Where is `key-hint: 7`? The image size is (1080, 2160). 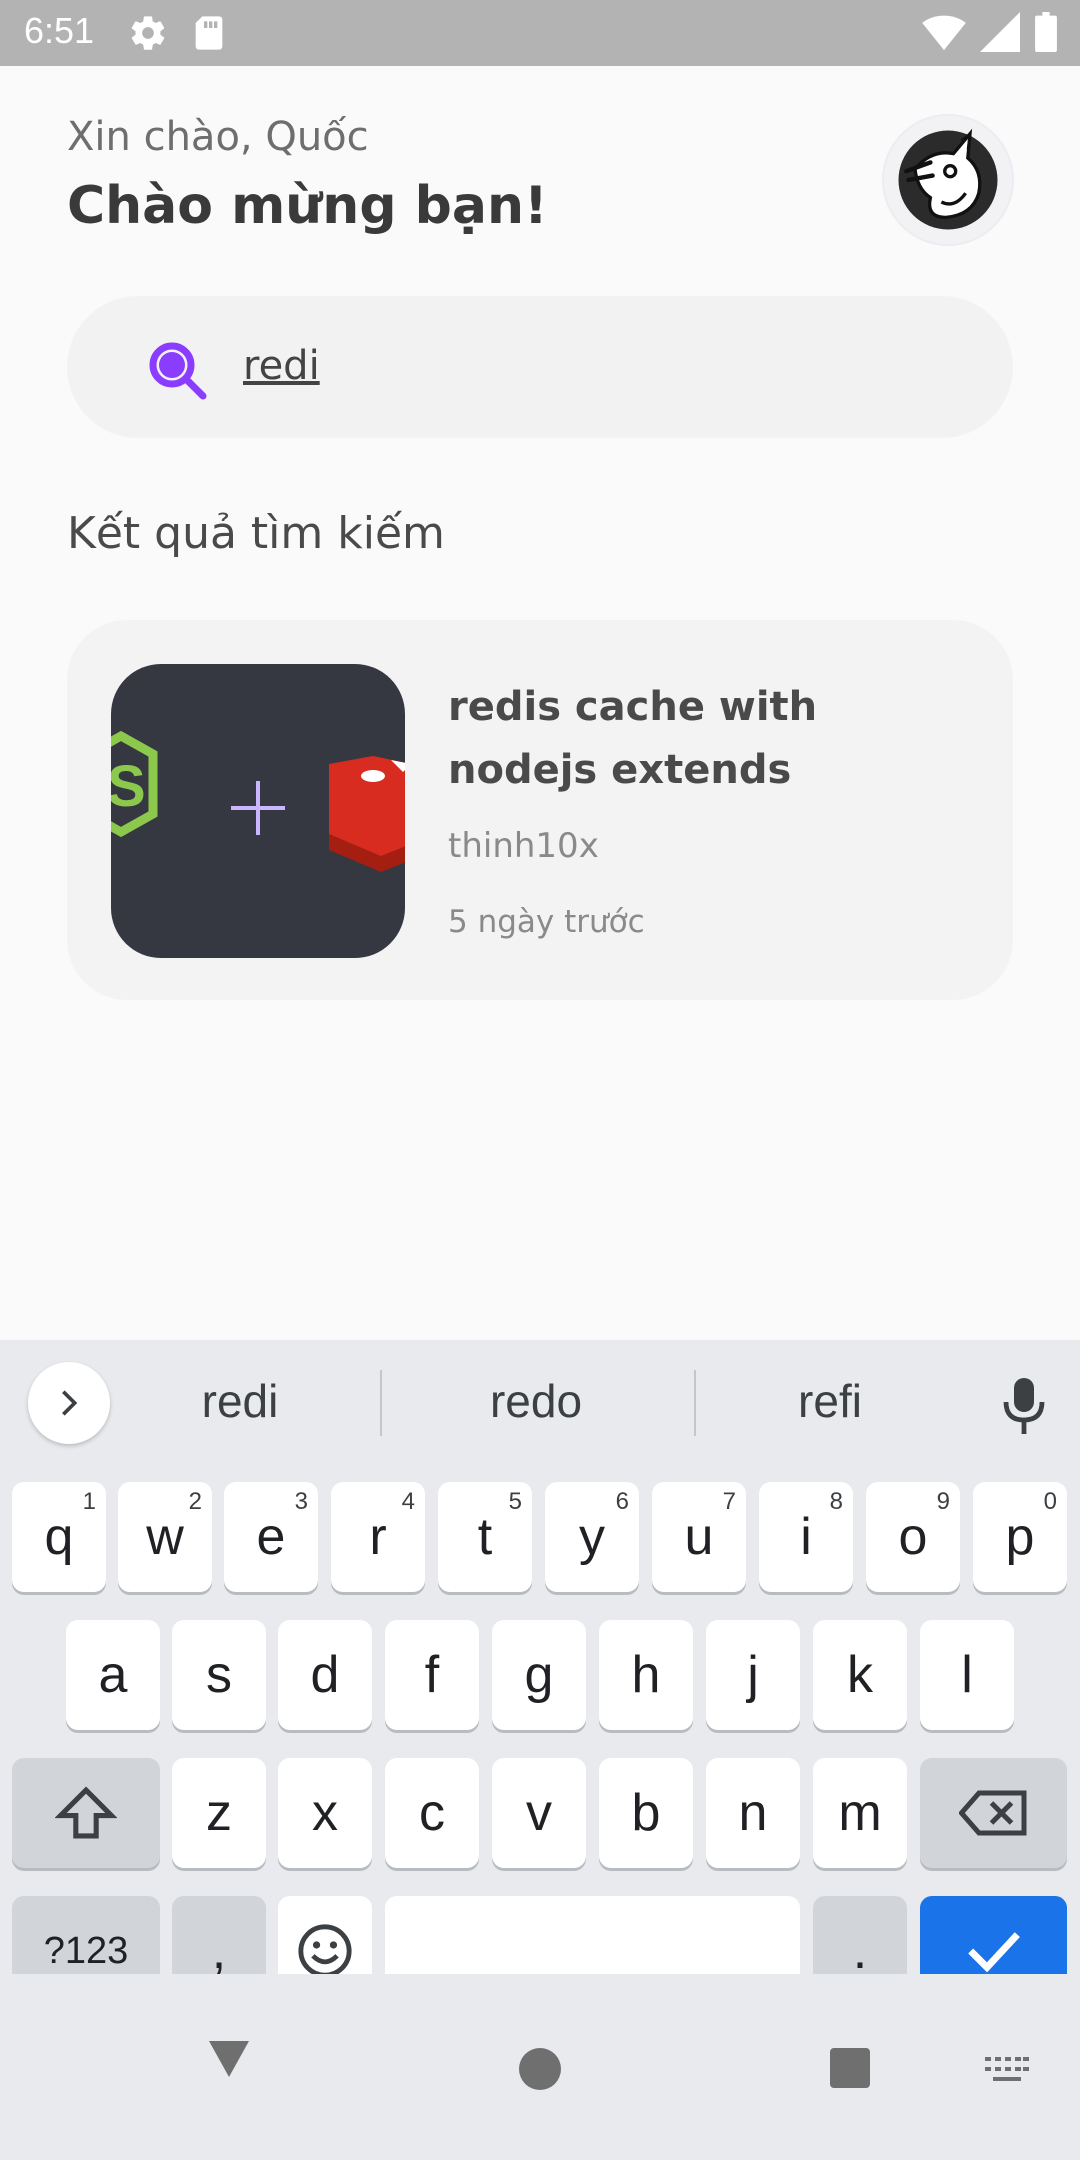
key-hint: 7 is located at coordinates (729, 1501).